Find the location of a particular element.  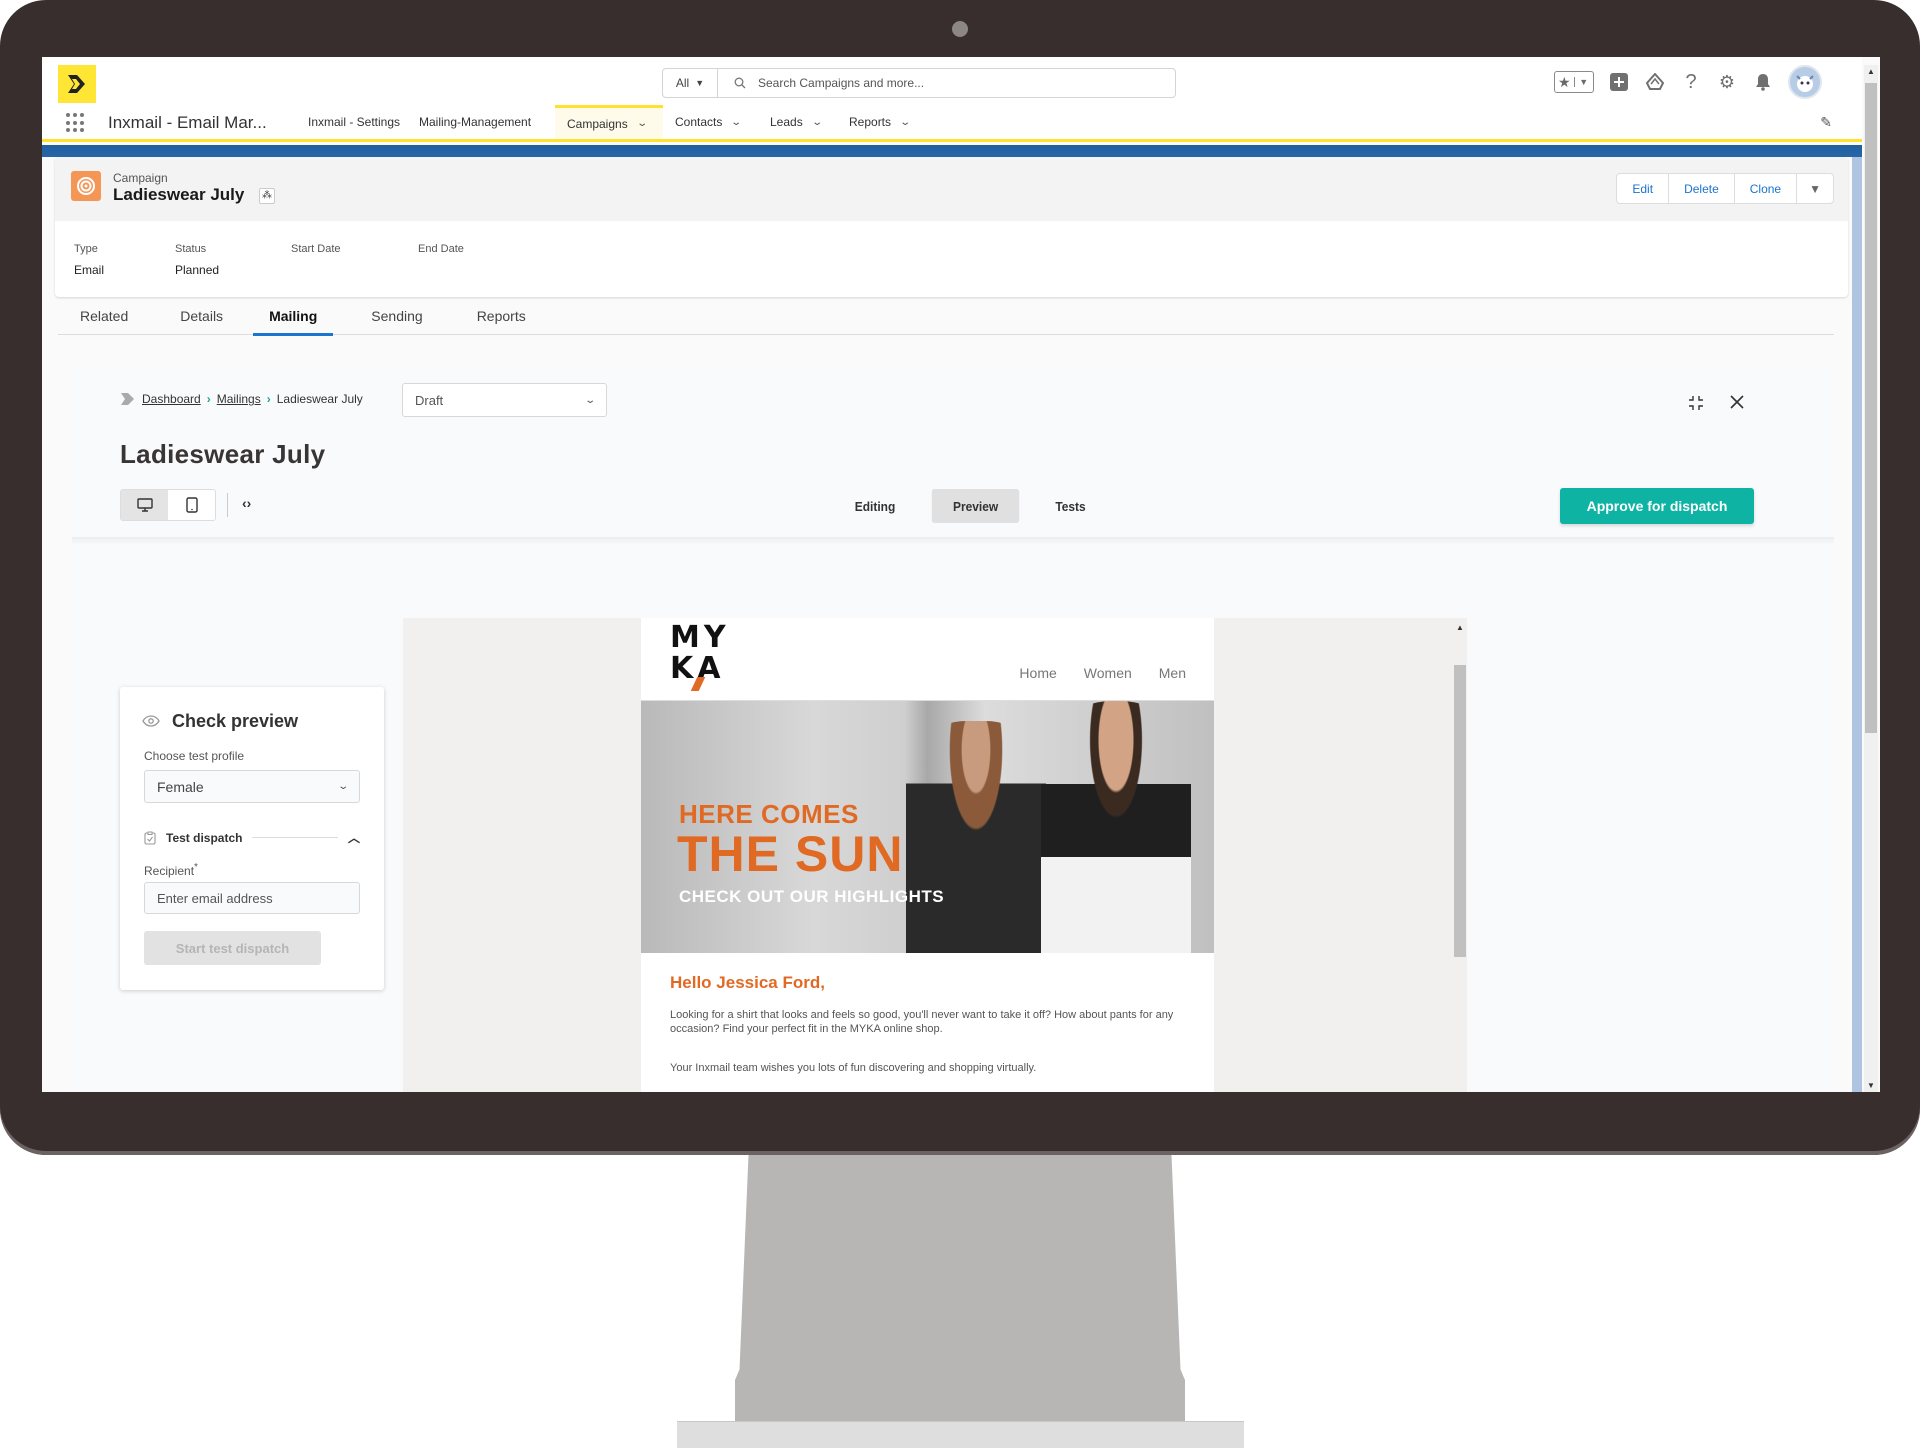

desktop-icon is located at coordinates (144, 505).